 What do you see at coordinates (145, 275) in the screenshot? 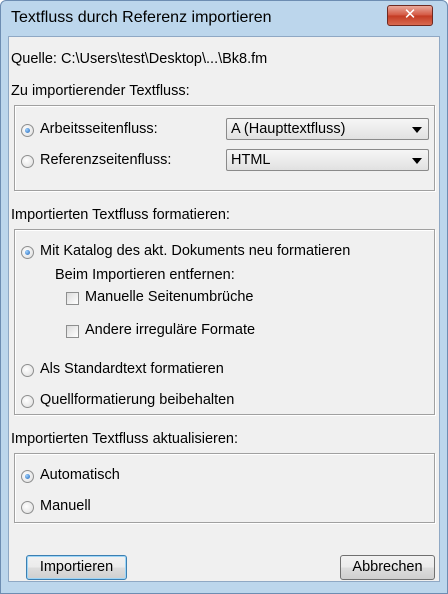
I see `remove-on-import-label: Beim Importieren entfernen:` at bounding box center [145, 275].